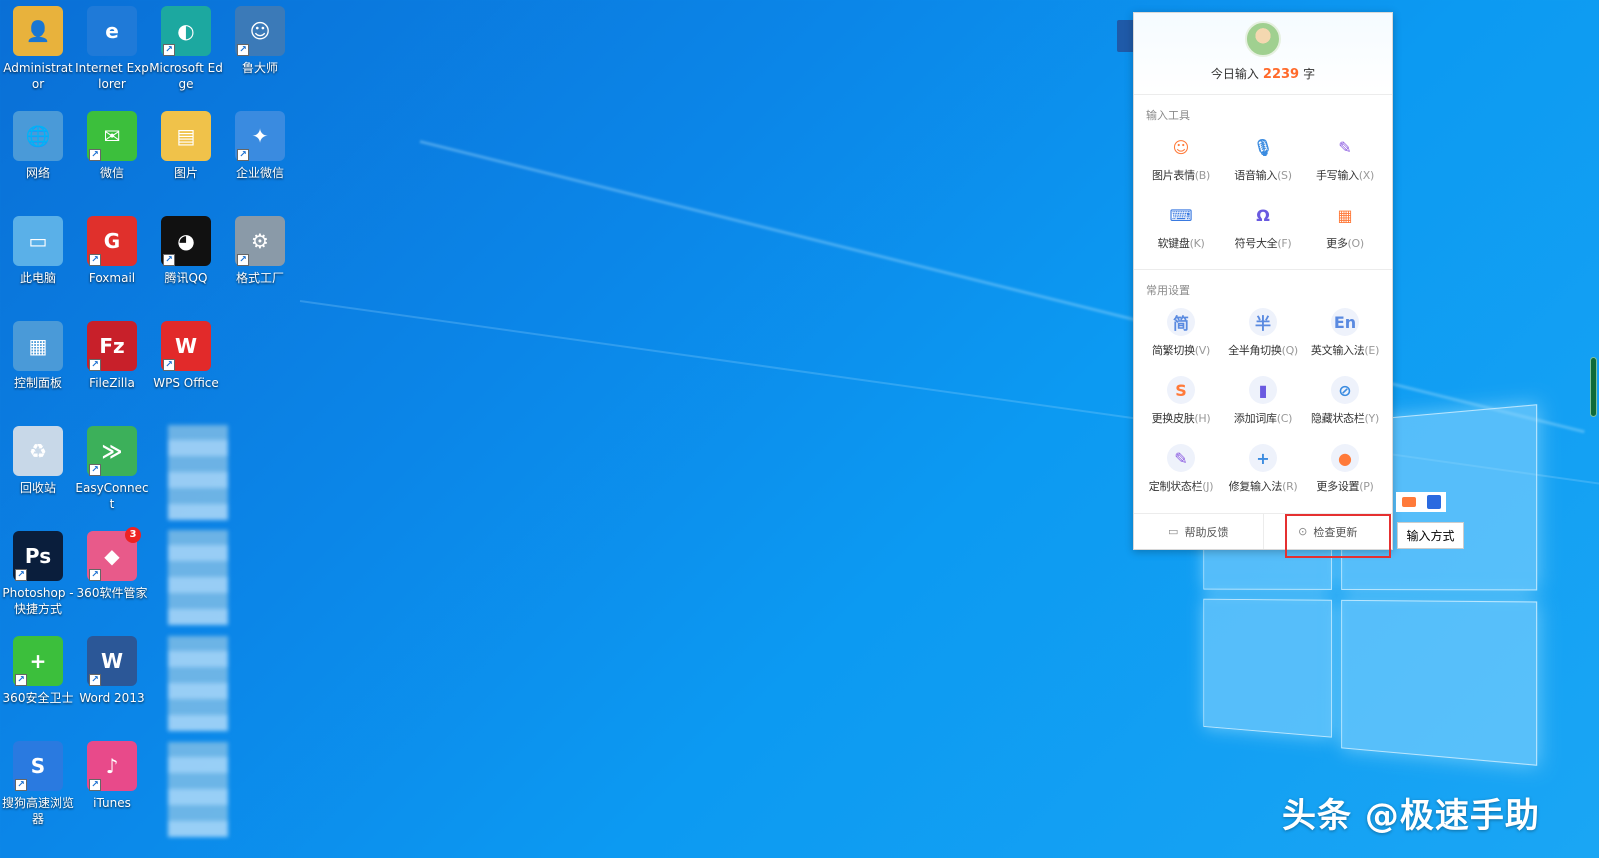 Image resolution: width=1599 pixels, height=858 pixels. Describe the element at coordinates (1263, 338) in the screenshot. I see `ime-item-halfwidth: 半全半角切换(Q)` at that location.